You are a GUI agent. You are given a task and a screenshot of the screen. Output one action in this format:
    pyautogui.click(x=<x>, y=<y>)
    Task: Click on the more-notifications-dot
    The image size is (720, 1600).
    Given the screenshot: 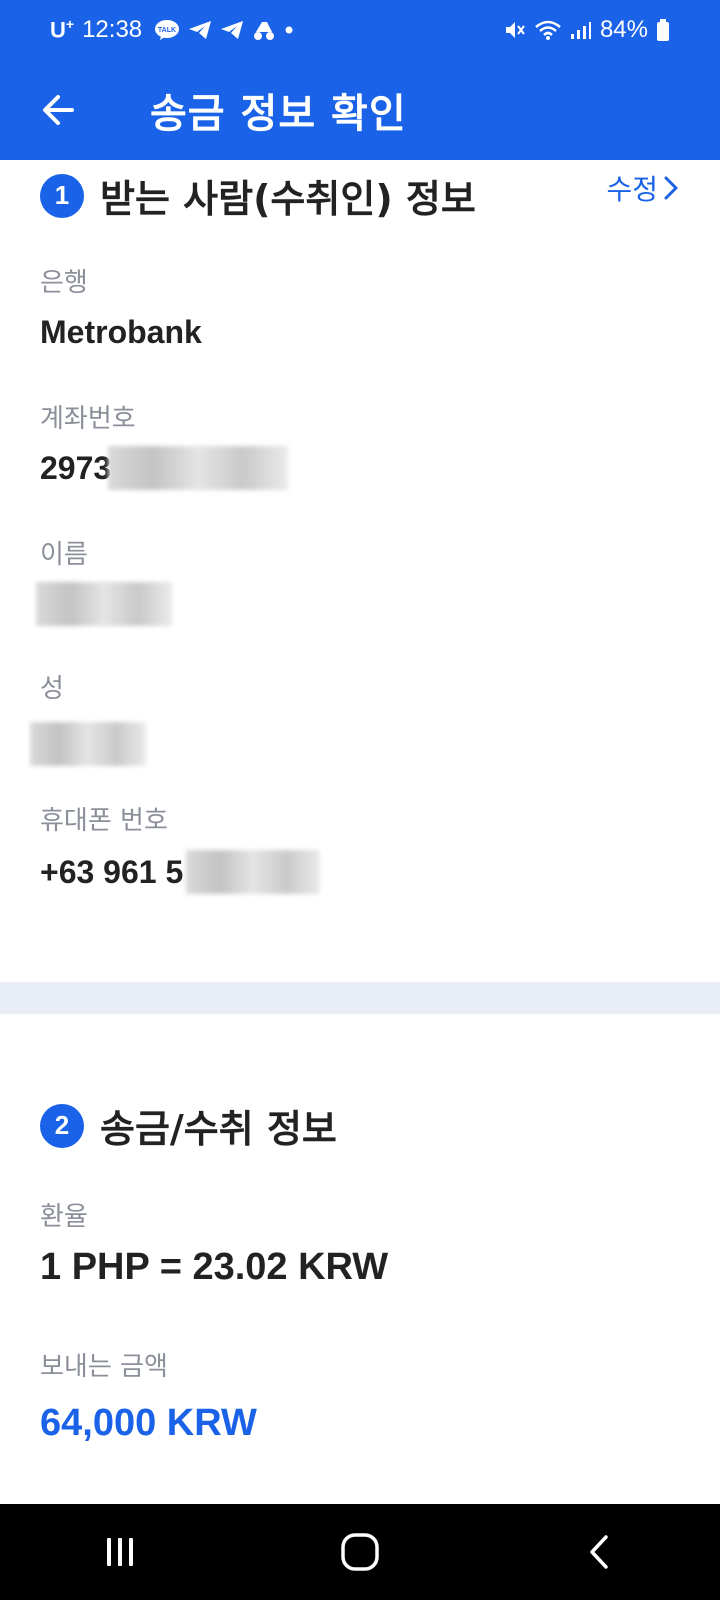 What is the action you would take?
    pyautogui.click(x=289, y=30)
    